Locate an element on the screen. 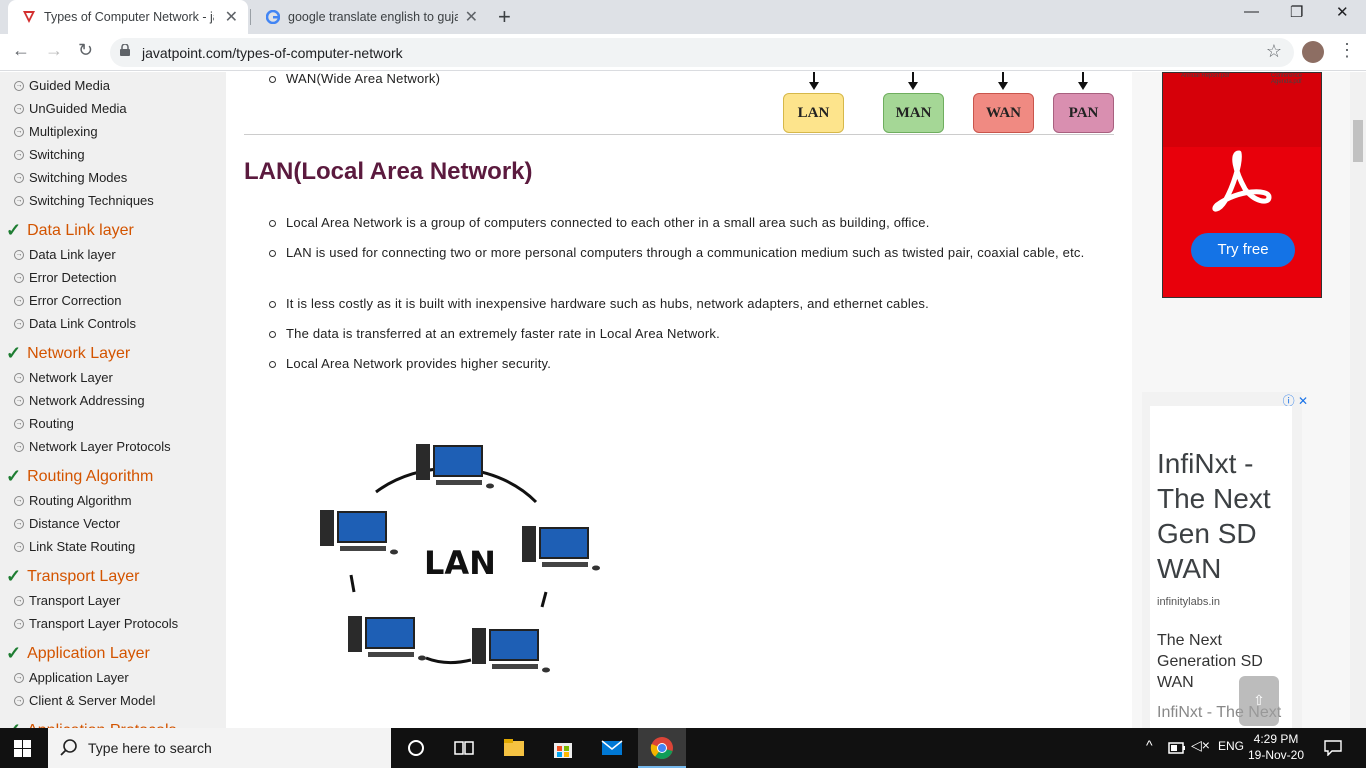 This screenshot has width=1366, height=768. sidebar-section-heading: ✓ Routing Algorithm is located at coordinates (79, 476).